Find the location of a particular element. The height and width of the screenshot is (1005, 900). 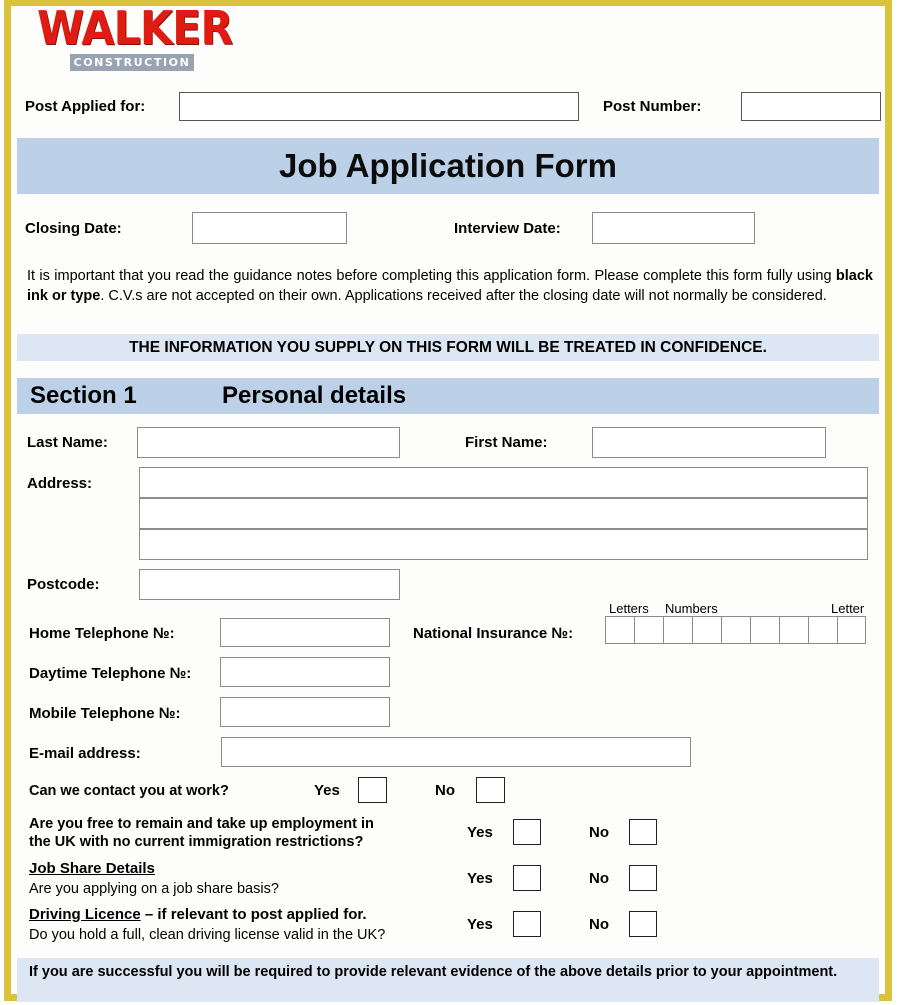

address-line-2-input is located at coordinates (503, 513).